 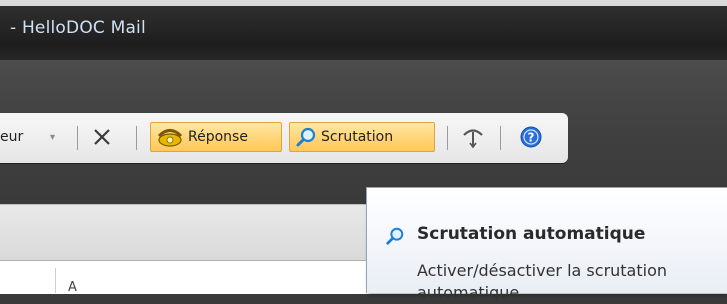 I want to click on toolbar: eur ▾ Réponse Scrutation ?, so click(x=284, y=138).